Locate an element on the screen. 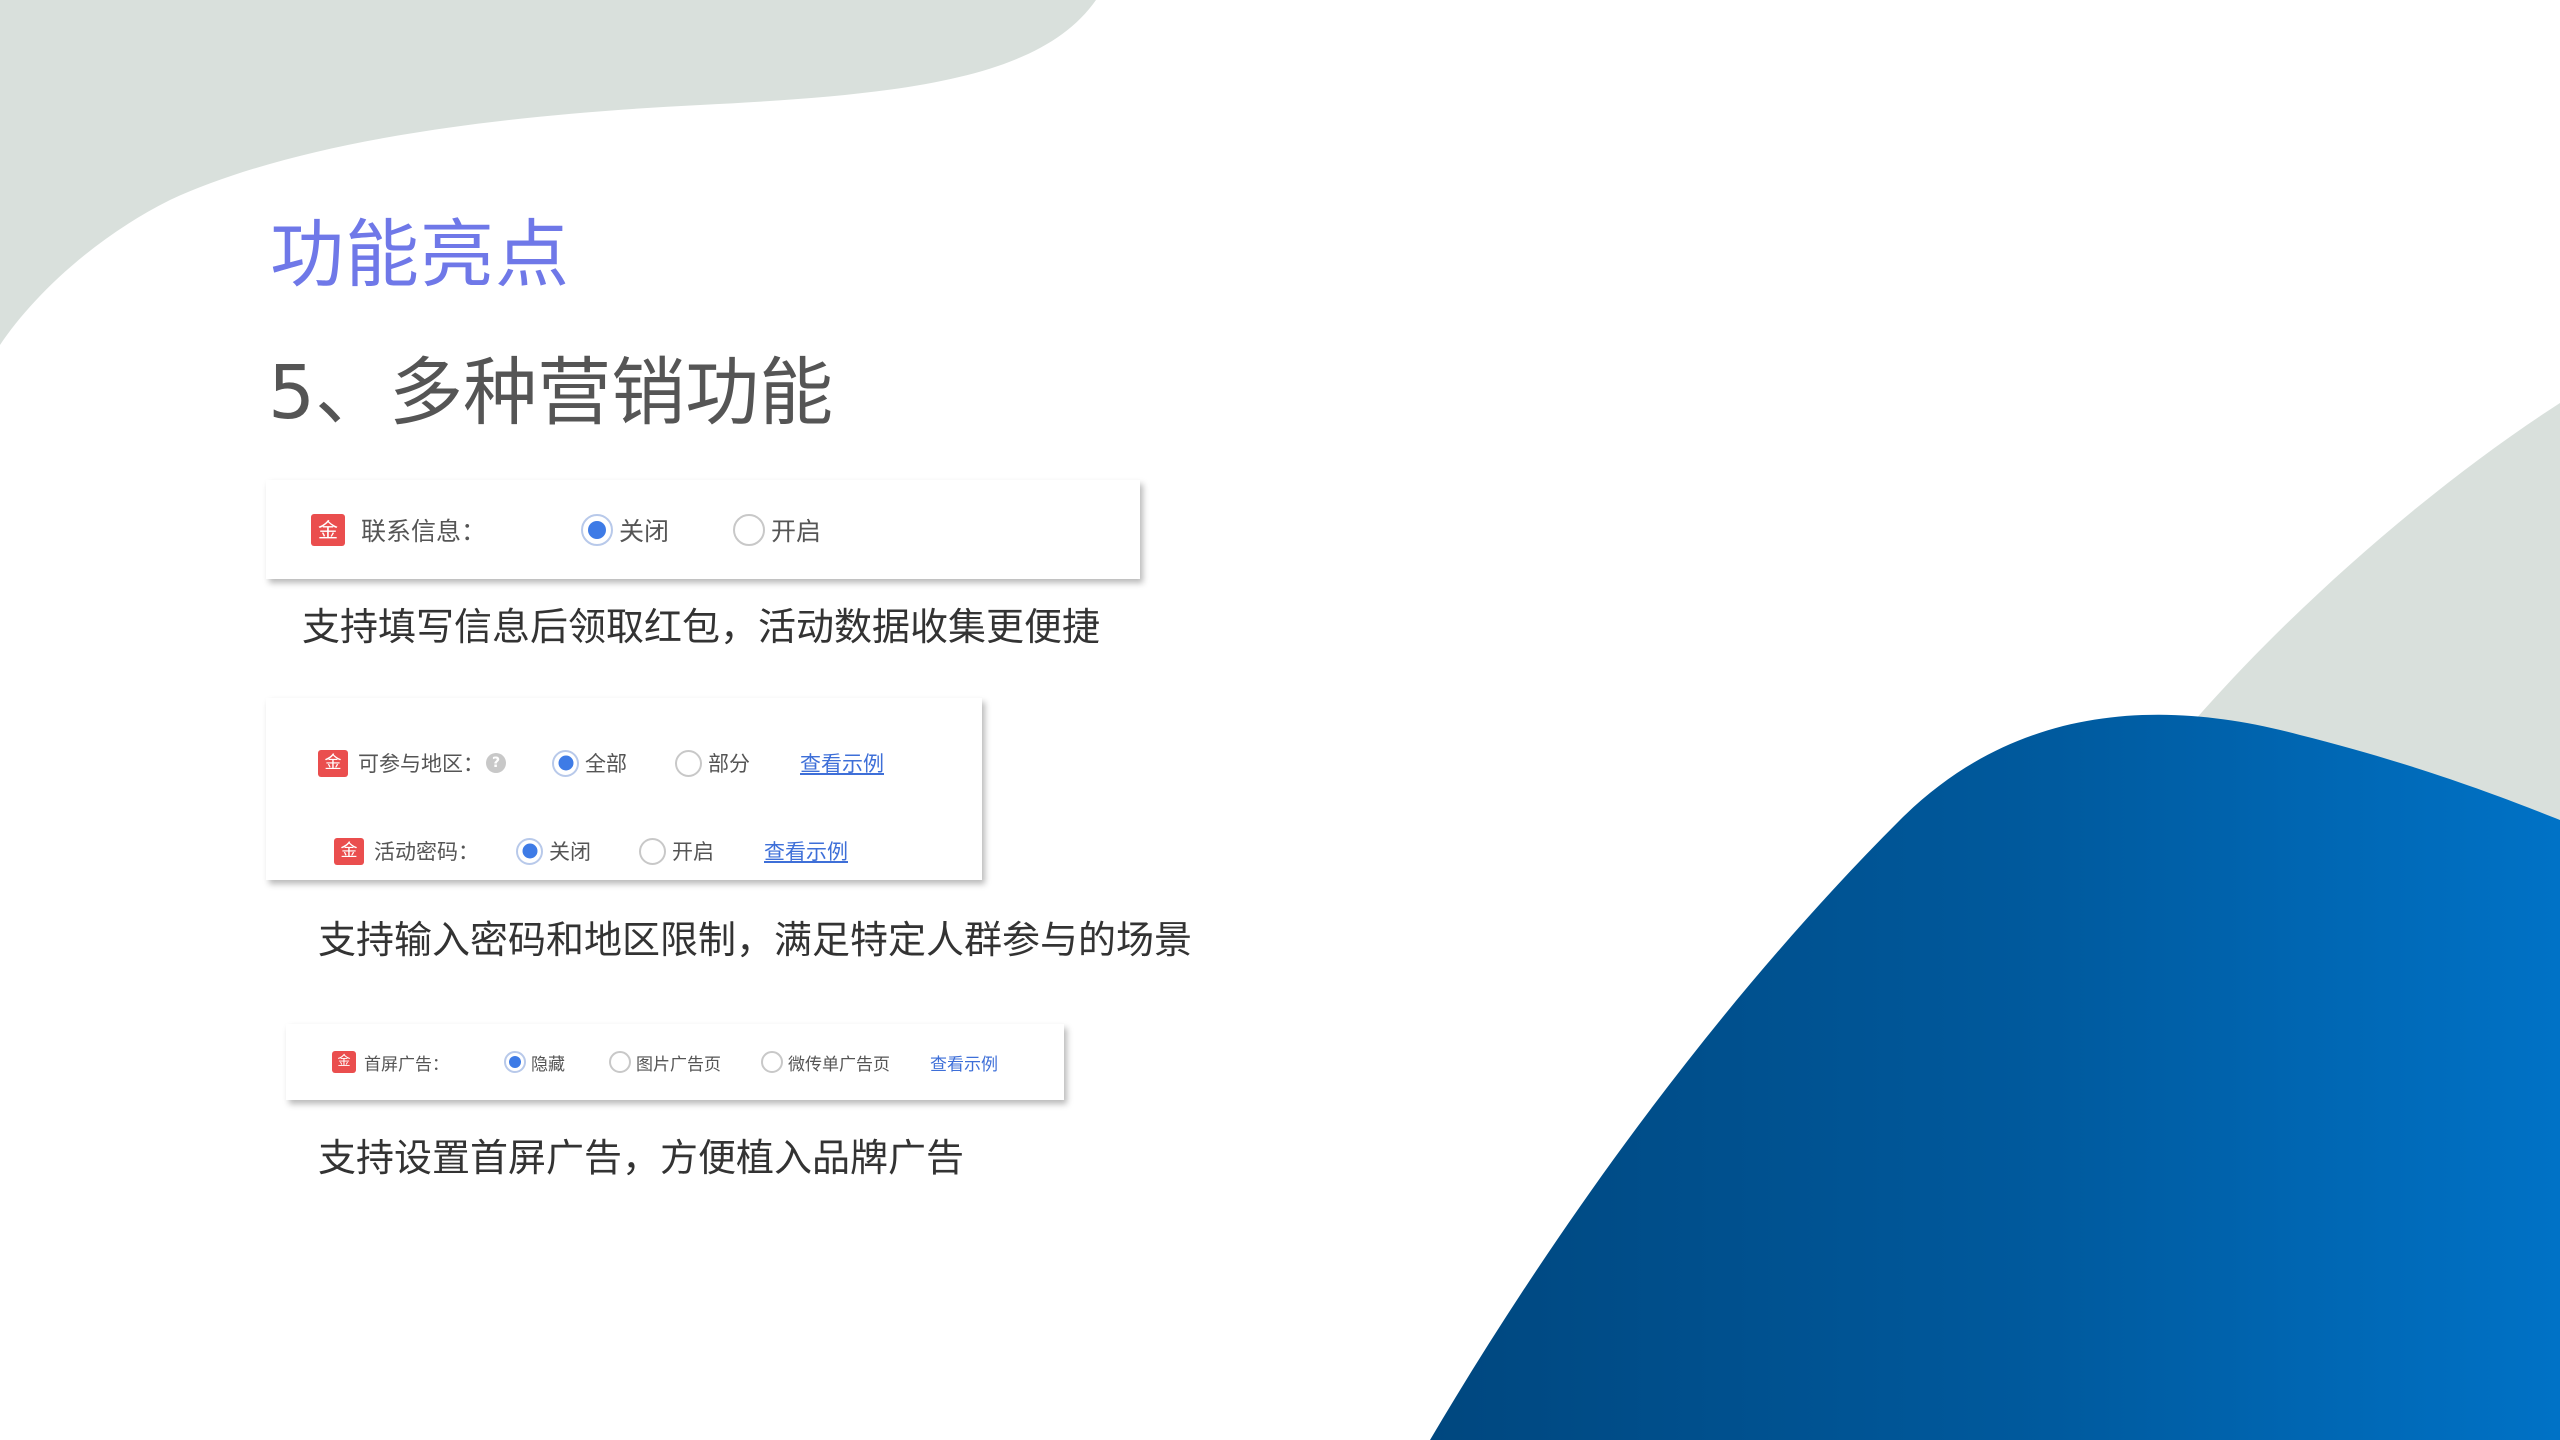 The height and width of the screenshot is (1440, 2560). splash-radio-hide: 隐藏 is located at coordinates (534, 1062).